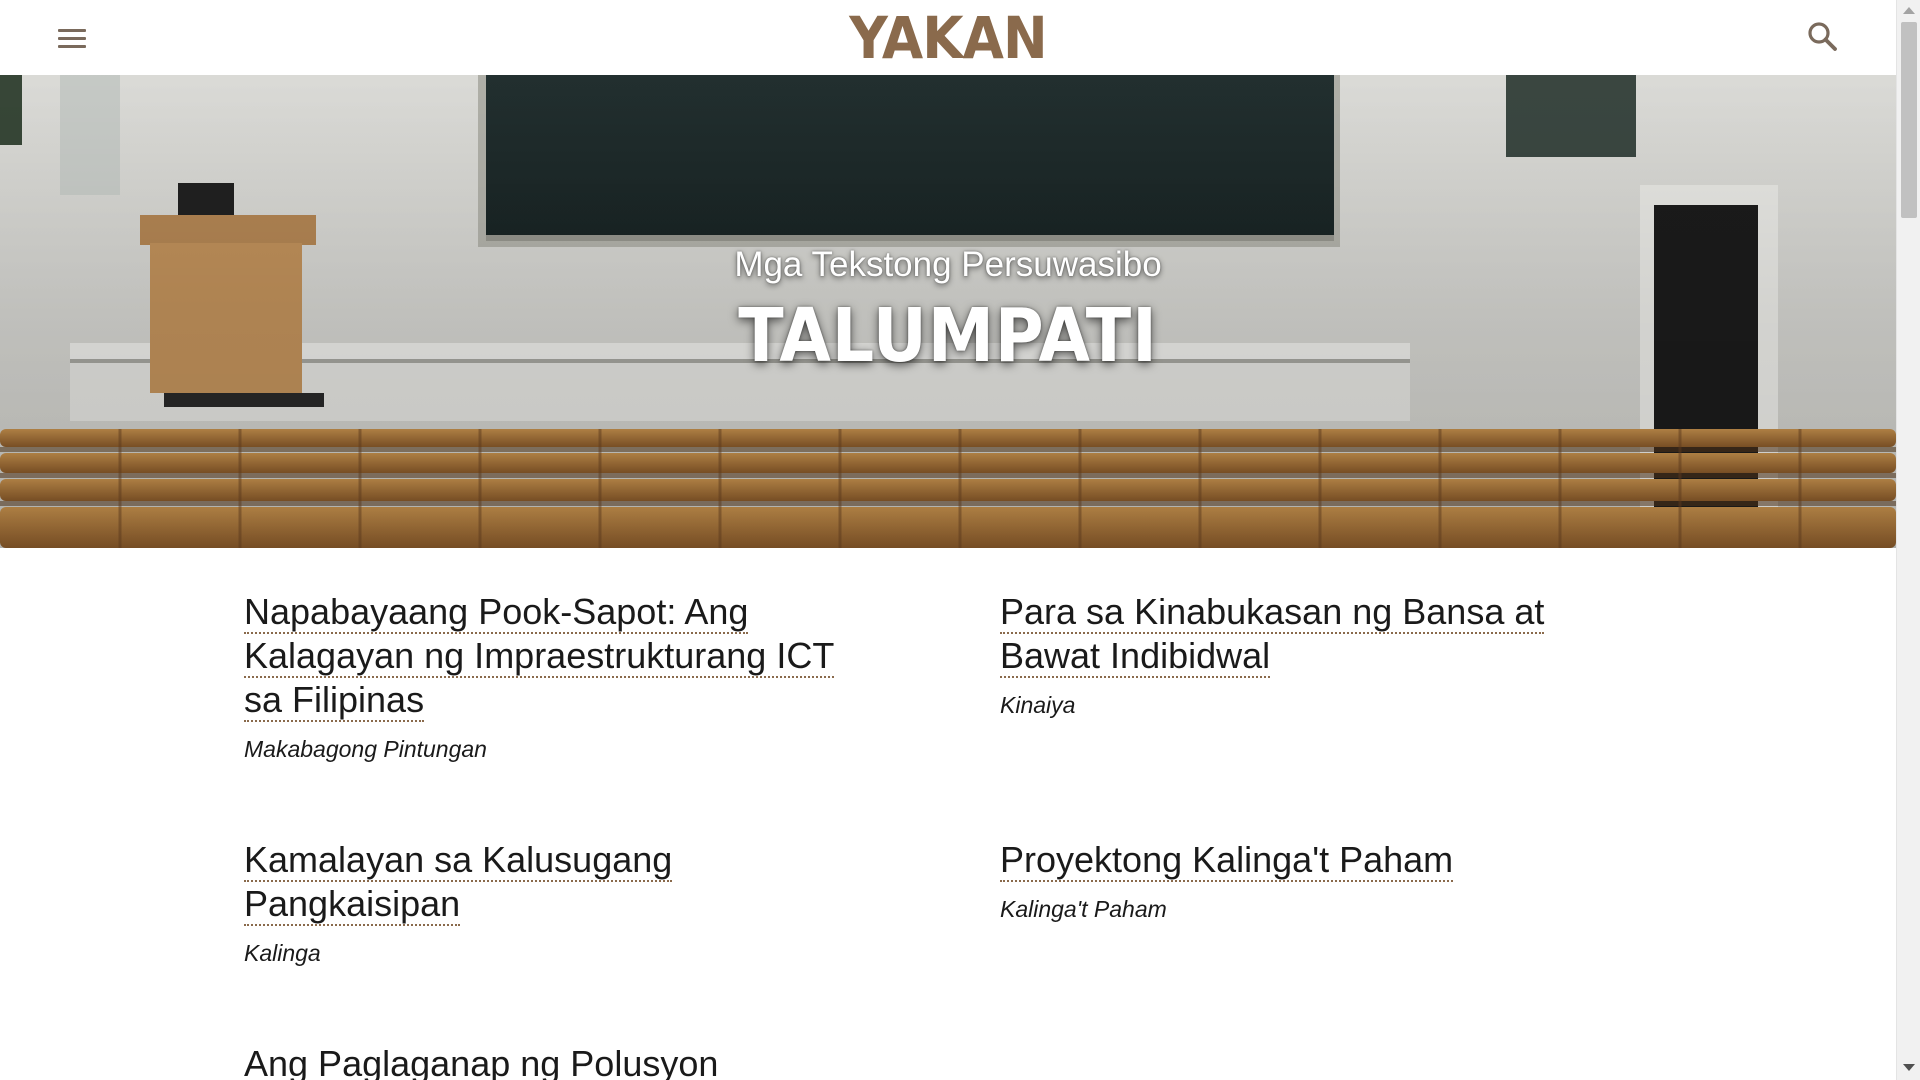  Describe the element at coordinates (458, 882) in the screenshot. I see `article-title-link: Kamalayan sa Kalusugang Pangkaisipan` at that location.